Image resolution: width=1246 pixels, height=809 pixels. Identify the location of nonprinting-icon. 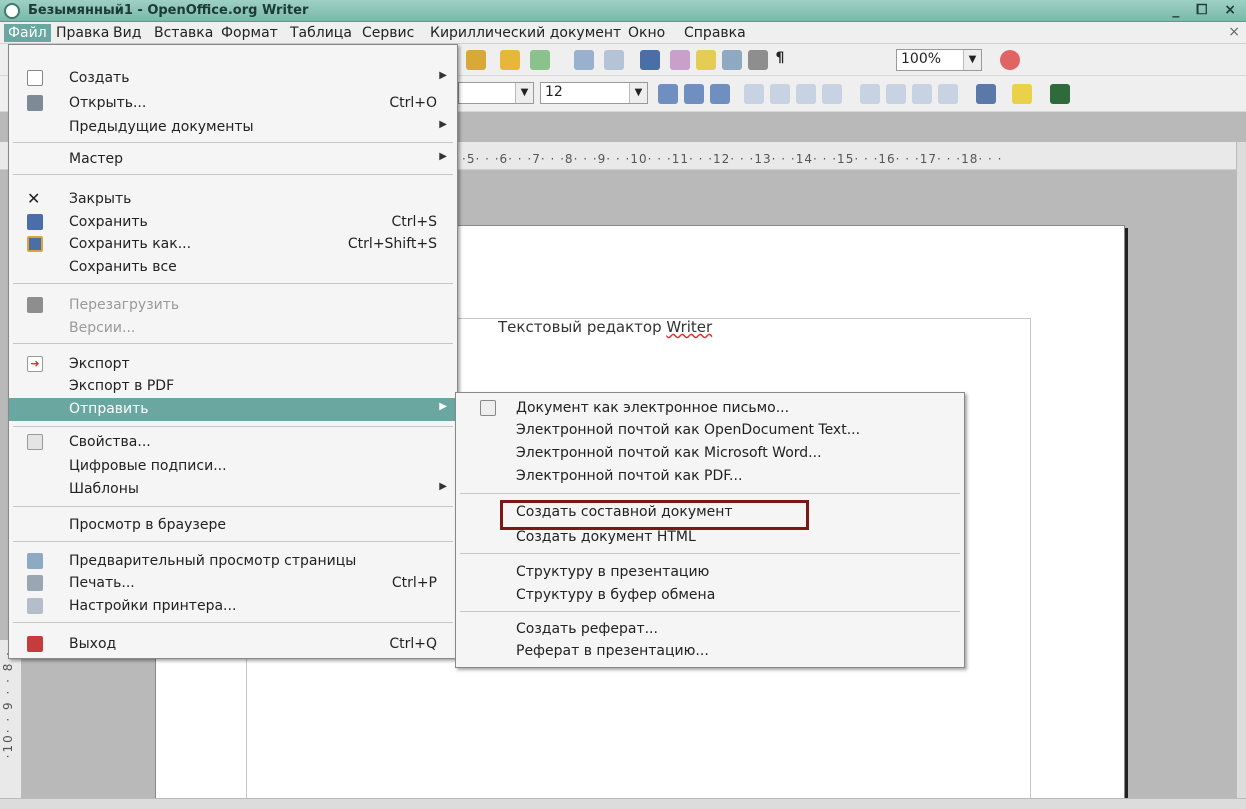
(758, 60).